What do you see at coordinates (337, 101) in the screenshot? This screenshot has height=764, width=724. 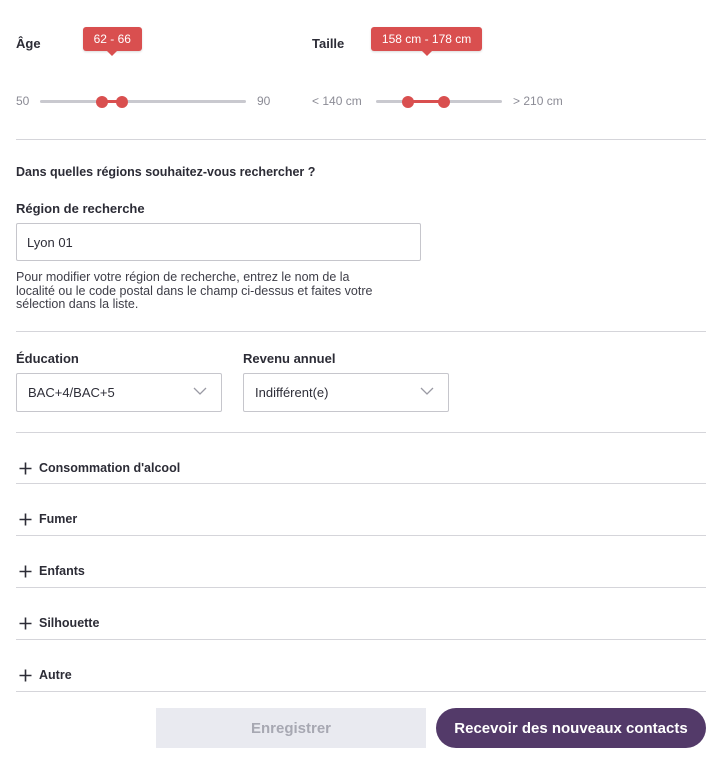 I see `height-min-label: < 140 cm` at bounding box center [337, 101].